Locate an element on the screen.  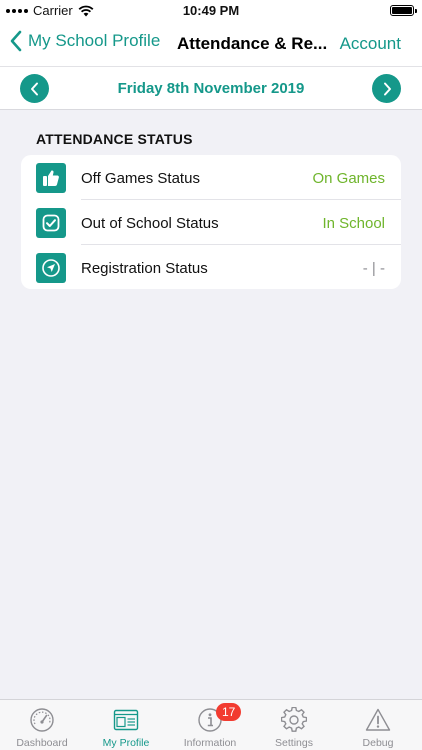
tab-label: Debug is located at coordinates (378, 743).